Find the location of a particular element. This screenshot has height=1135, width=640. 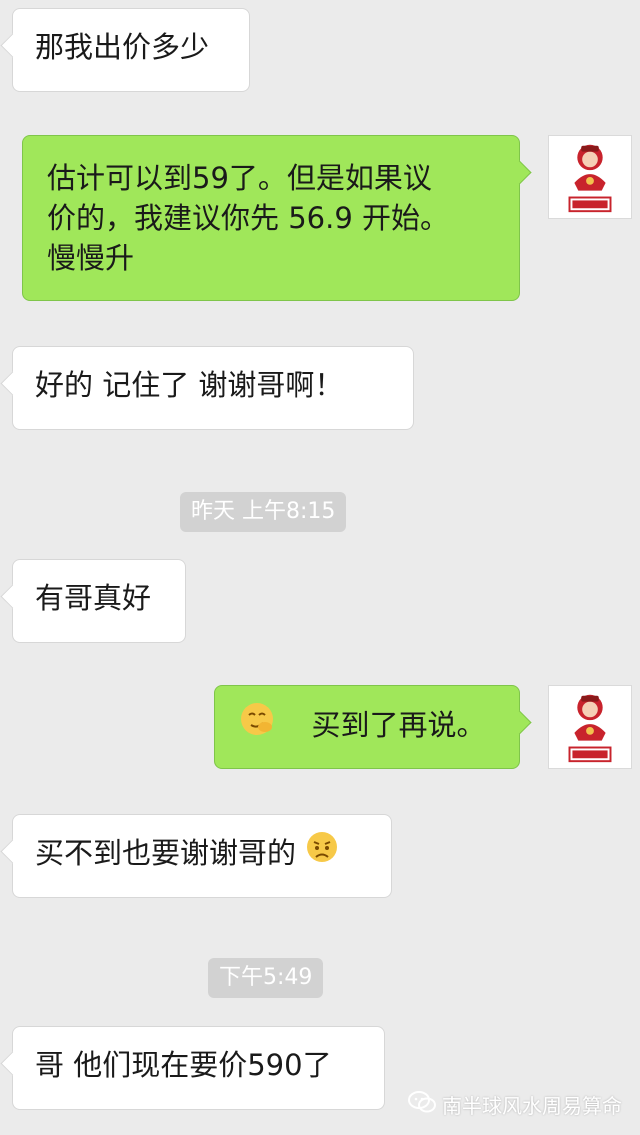

message-bubble-received: 哥 他们现在要价590了 is located at coordinates (198, 1068).